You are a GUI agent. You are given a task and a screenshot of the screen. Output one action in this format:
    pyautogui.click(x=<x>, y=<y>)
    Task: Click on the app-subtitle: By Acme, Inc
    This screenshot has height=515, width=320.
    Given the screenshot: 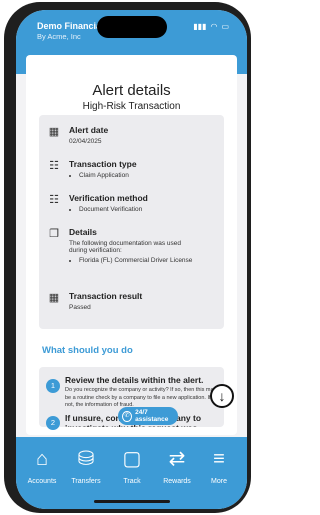 What is the action you would take?
    pyautogui.click(x=59, y=36)
    